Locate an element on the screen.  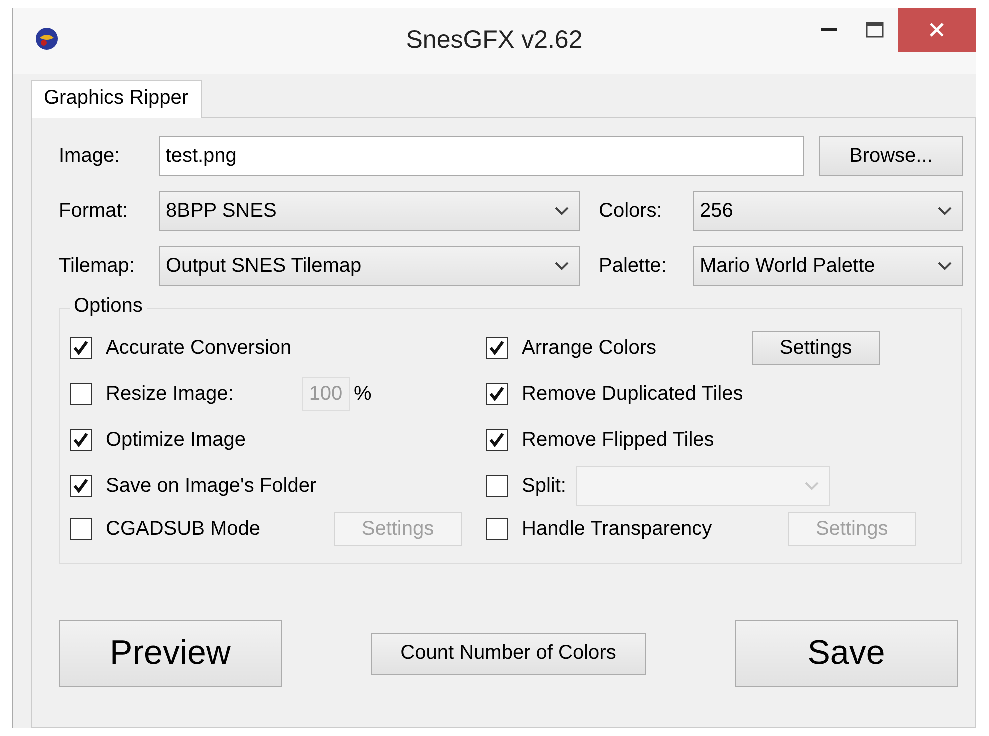
close-icon is located at coordinates (937, 30).